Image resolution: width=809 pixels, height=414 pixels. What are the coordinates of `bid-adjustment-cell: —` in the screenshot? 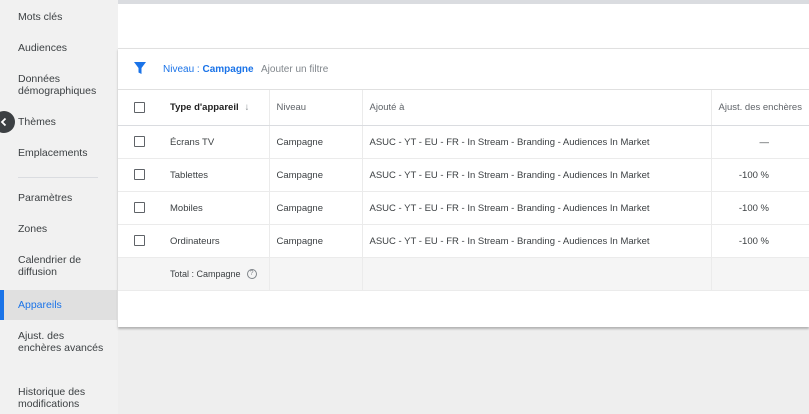 It's located at (759, 142).